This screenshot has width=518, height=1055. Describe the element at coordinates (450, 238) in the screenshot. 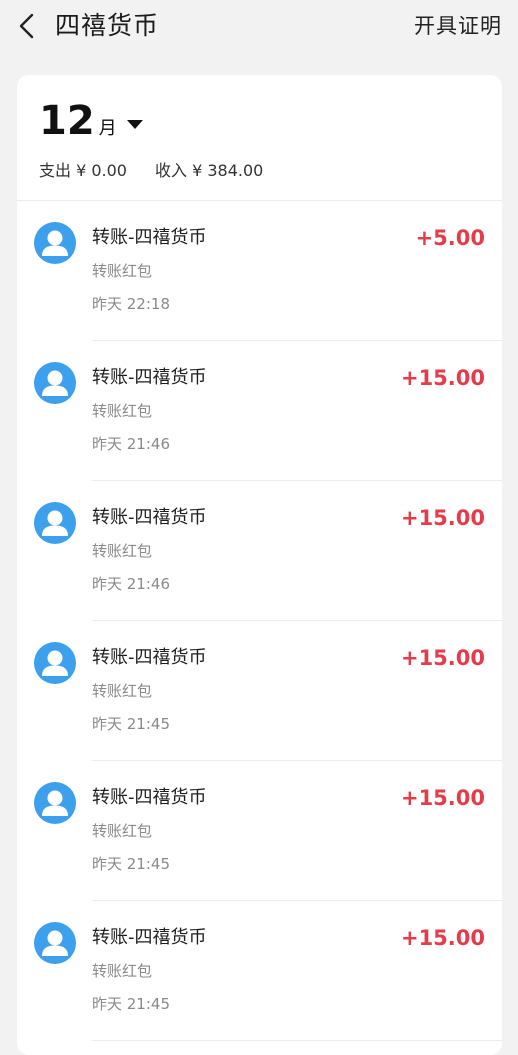

I see `transaction-amount: +5.00` at that location.